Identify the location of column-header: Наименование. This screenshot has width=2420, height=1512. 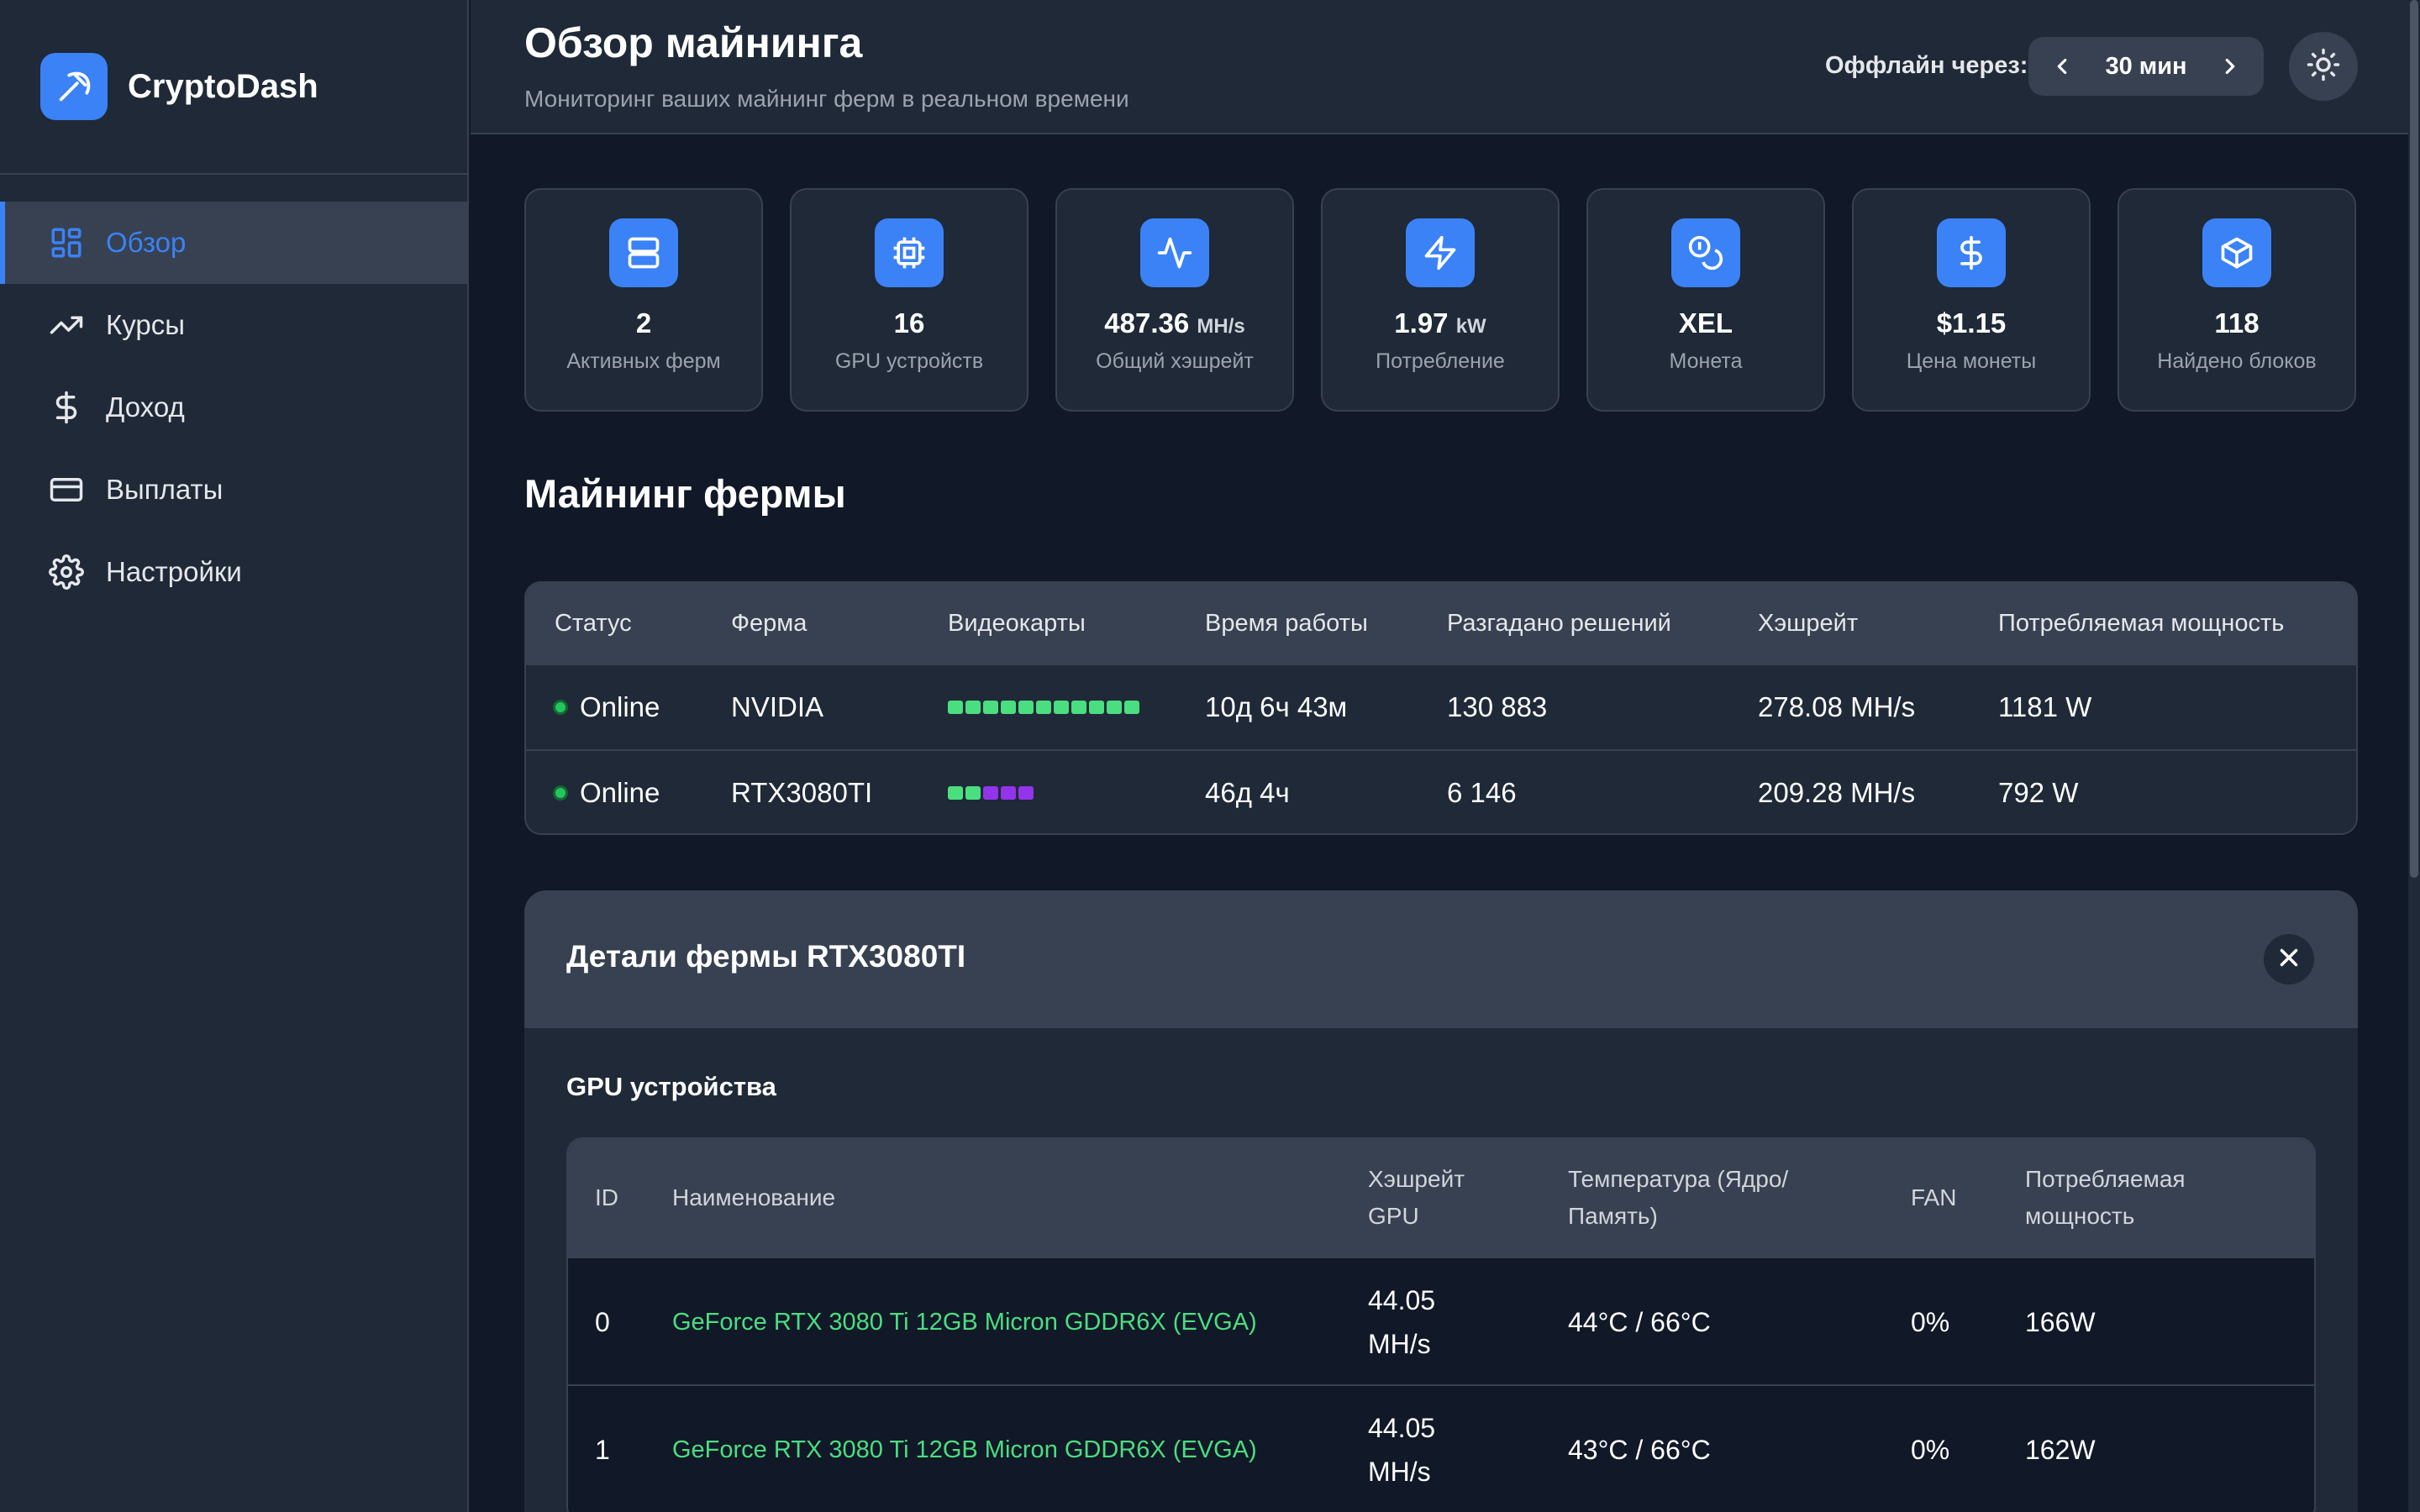
(753, 1198).